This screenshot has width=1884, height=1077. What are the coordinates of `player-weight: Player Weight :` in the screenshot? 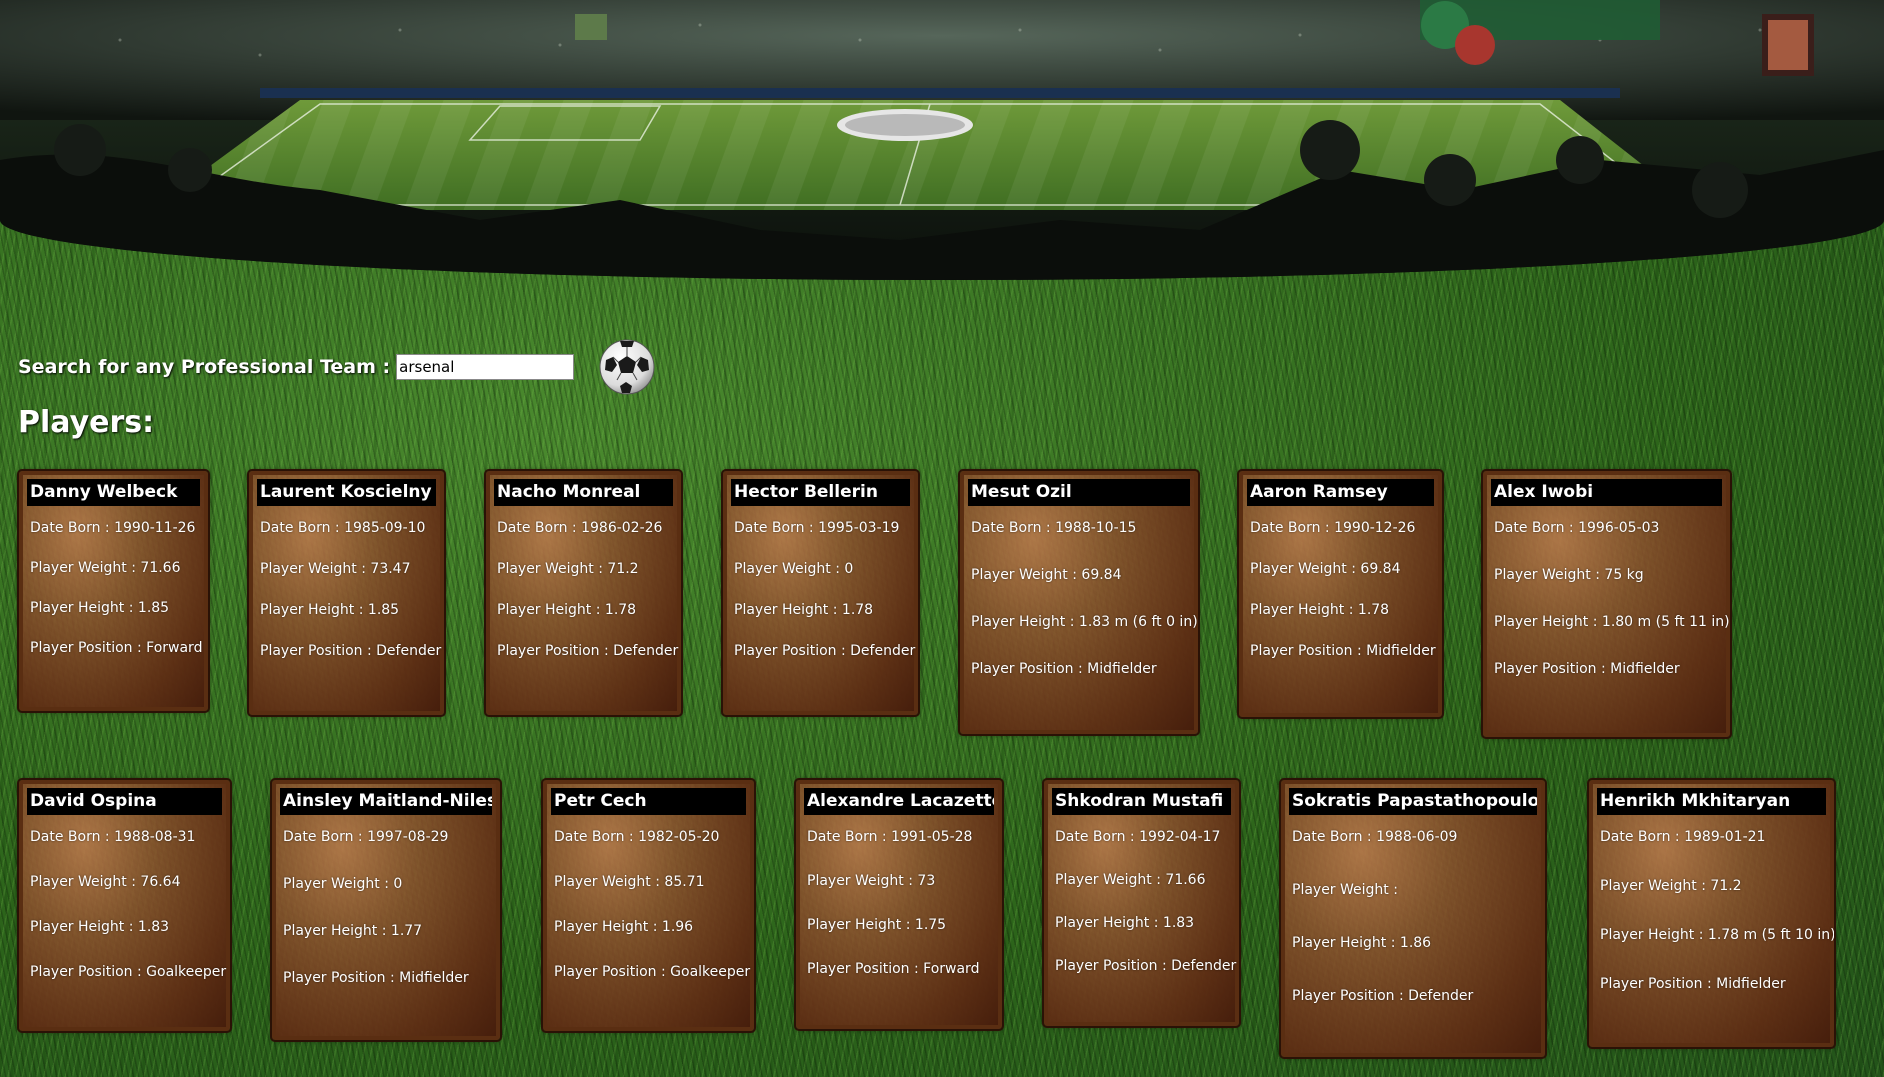 It's located at (1345, 890).